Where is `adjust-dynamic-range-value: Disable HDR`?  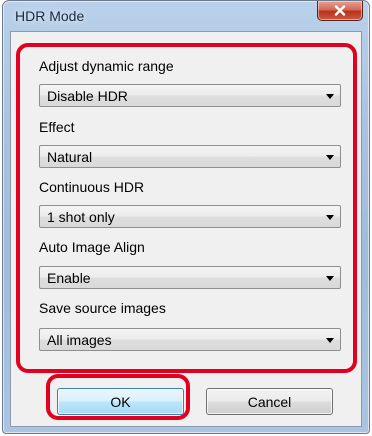
adjust-dynamic-range-value: Disable HDR is located at coordinates (87, 96).